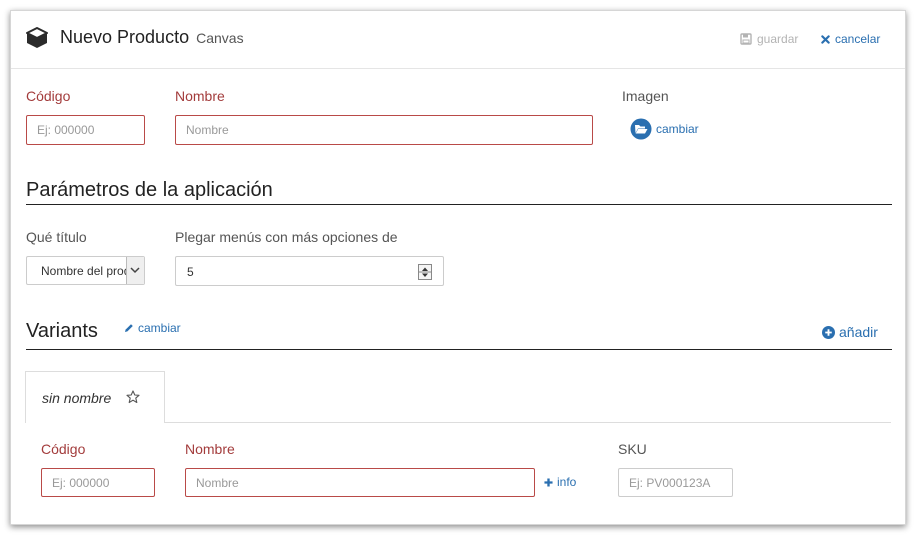 The width and height of the screenshot is (924, 543). Describe the element at coordinates (62, 331) in the screenshot. I see `variants-section-heading: Variants` at that location.